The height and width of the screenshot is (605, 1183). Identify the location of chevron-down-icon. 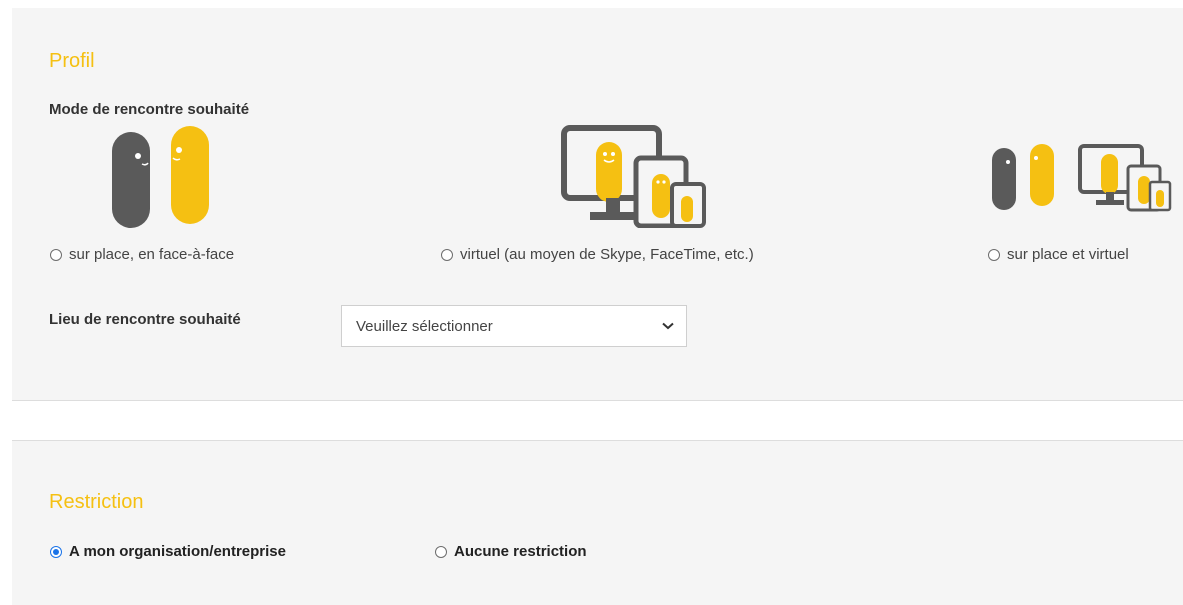
(668, 326).